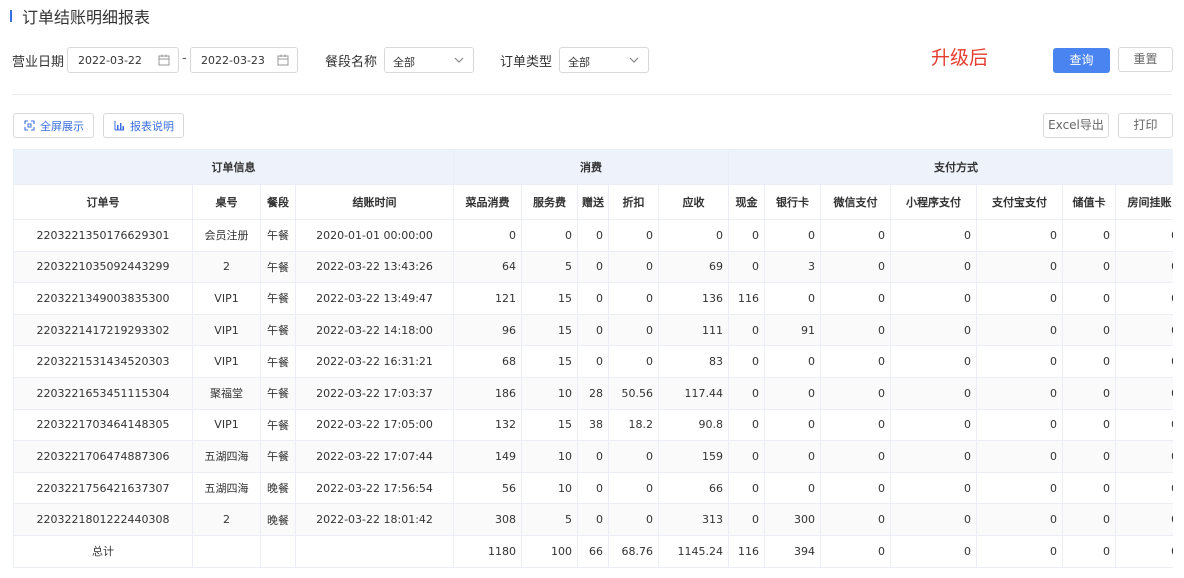 The height and width of the screenshot is (578, 1184). I want to click on table-cell: 83, so click(693, 361).